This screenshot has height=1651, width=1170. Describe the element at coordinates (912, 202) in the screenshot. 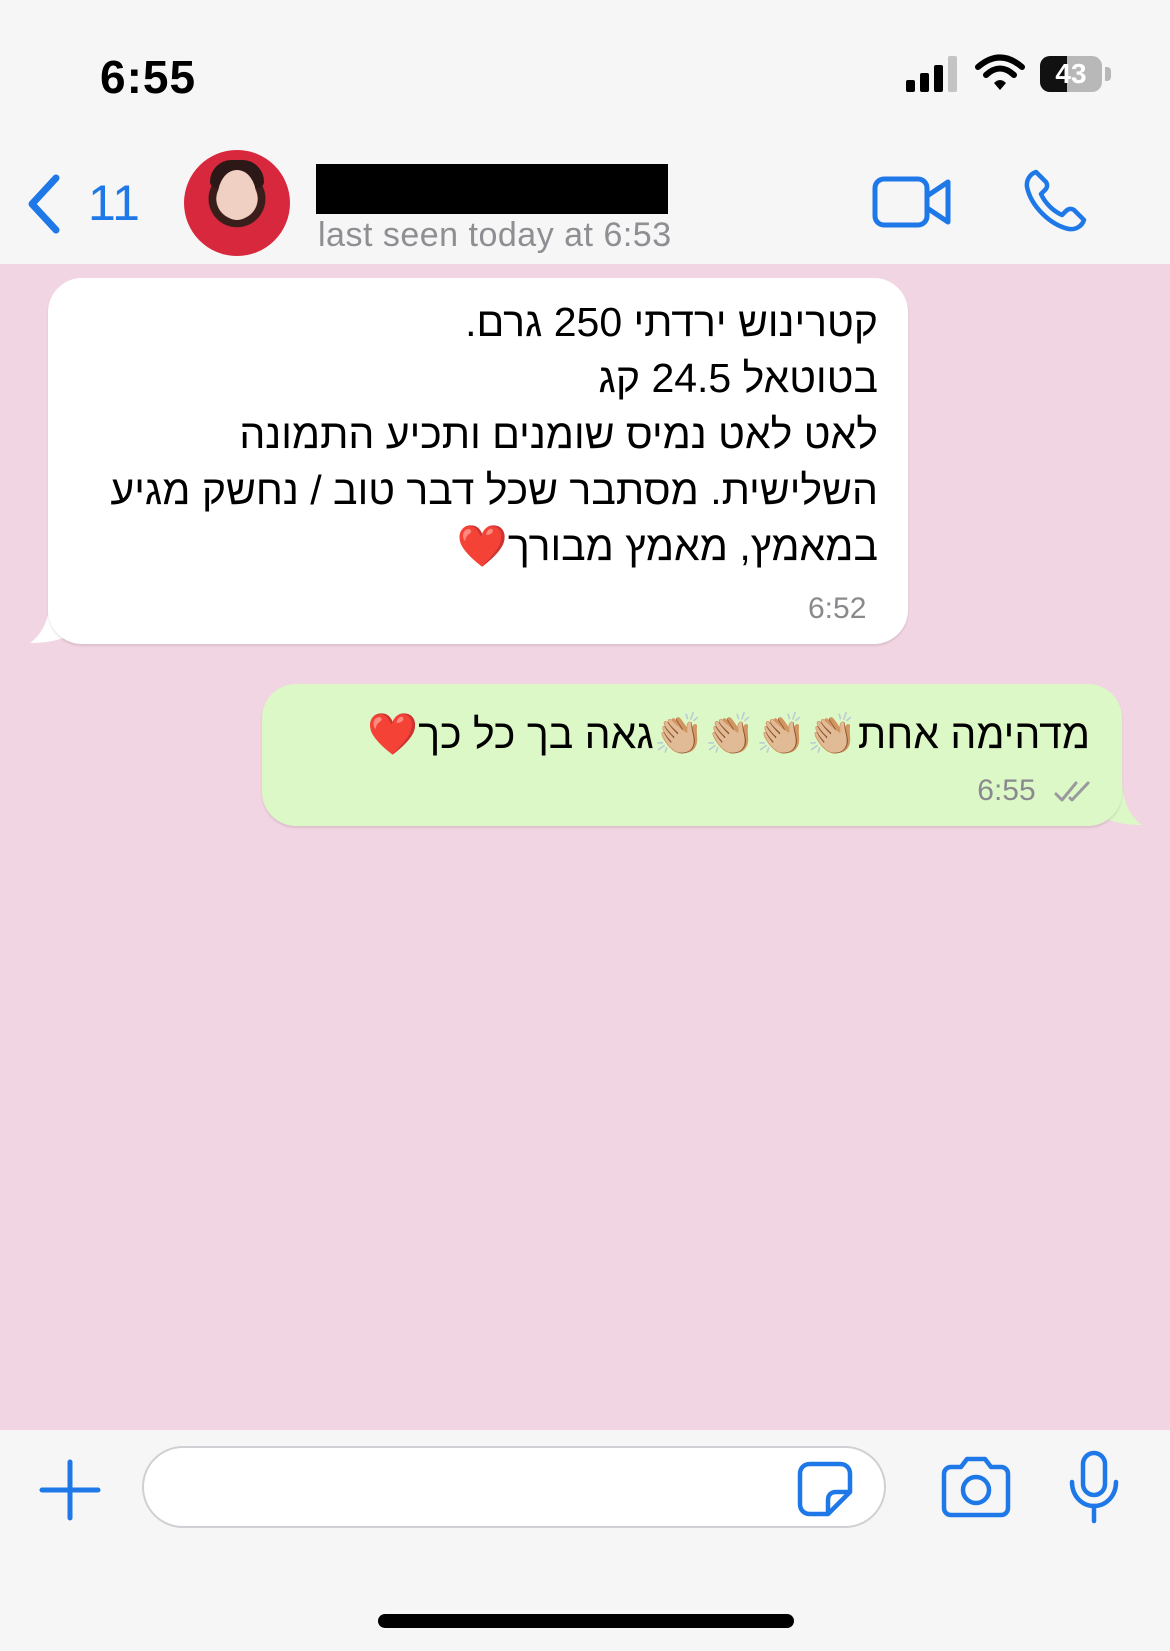

I see `video-call-icon` at that location.